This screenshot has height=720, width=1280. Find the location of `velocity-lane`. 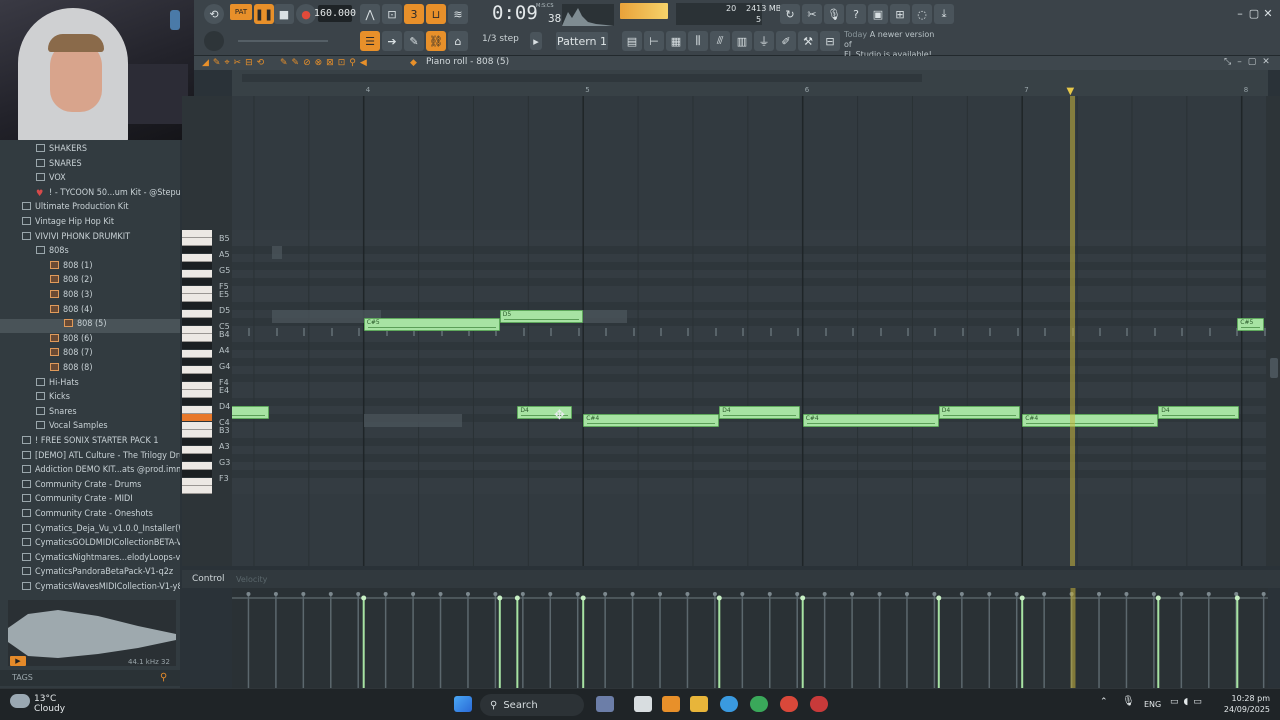

velocity-lane is located at coordinates (750, 638).